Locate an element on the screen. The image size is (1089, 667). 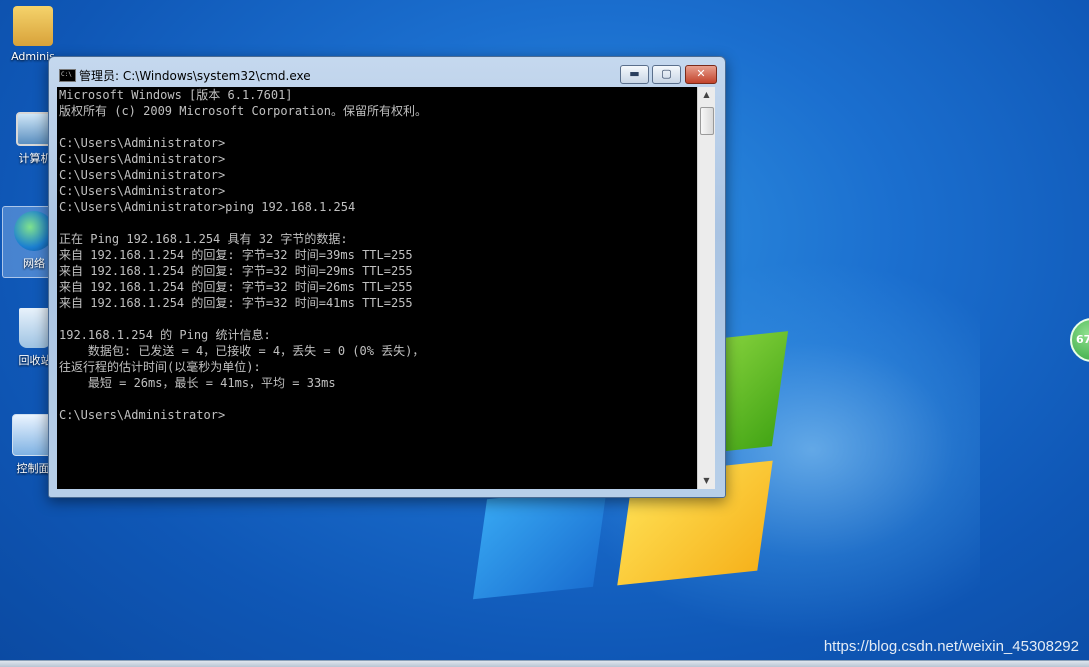
maximize-button: ▢ is located at coordinates (666, 74).